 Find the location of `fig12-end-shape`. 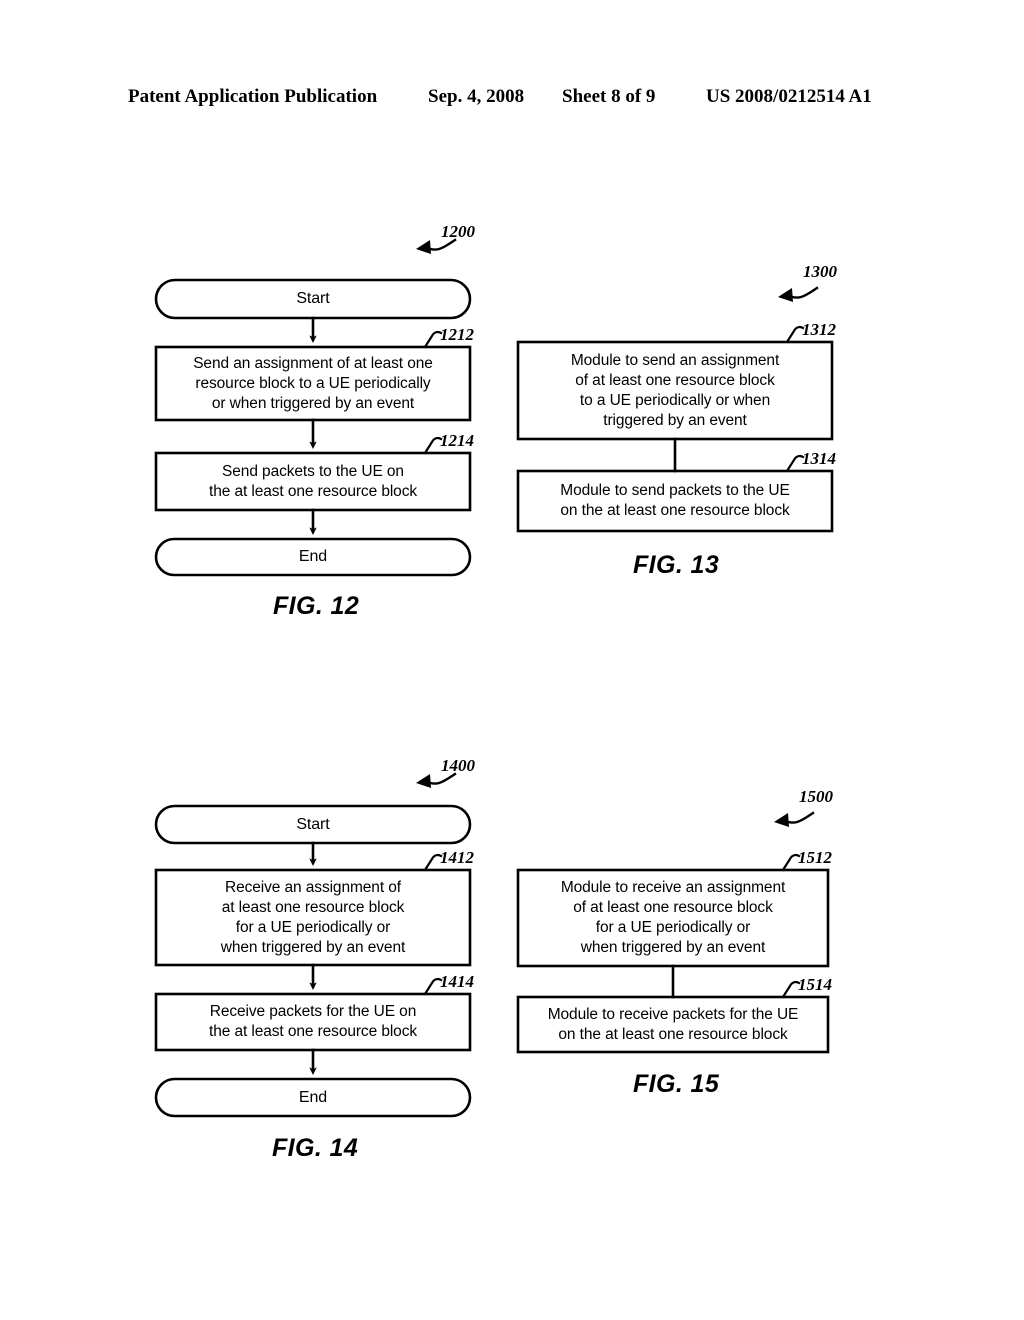

fig12-end-shape is located at coordinates (313, 557).